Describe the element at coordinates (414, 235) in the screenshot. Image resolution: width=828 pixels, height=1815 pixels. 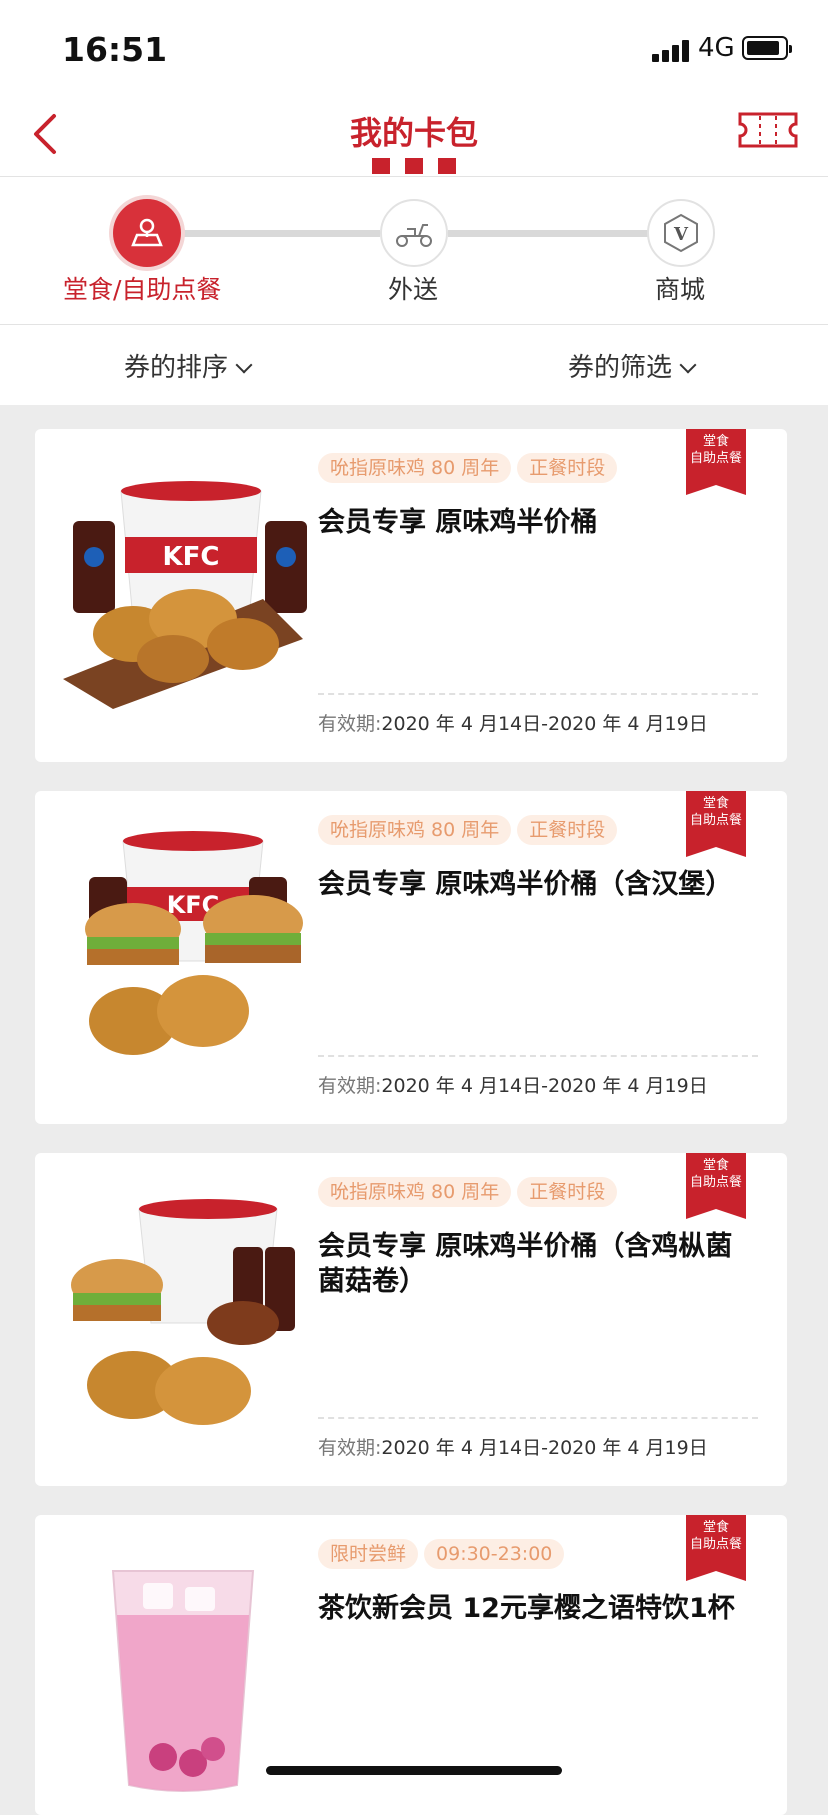
I see `scooter-icon` at that location.